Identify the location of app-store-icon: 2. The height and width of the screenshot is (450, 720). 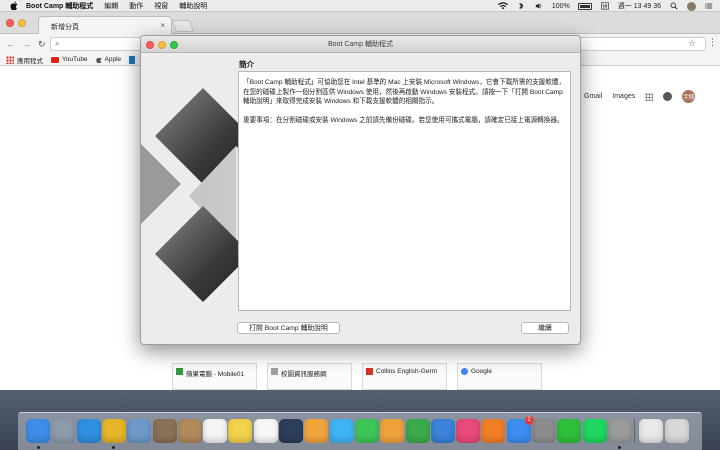
(520, 429).